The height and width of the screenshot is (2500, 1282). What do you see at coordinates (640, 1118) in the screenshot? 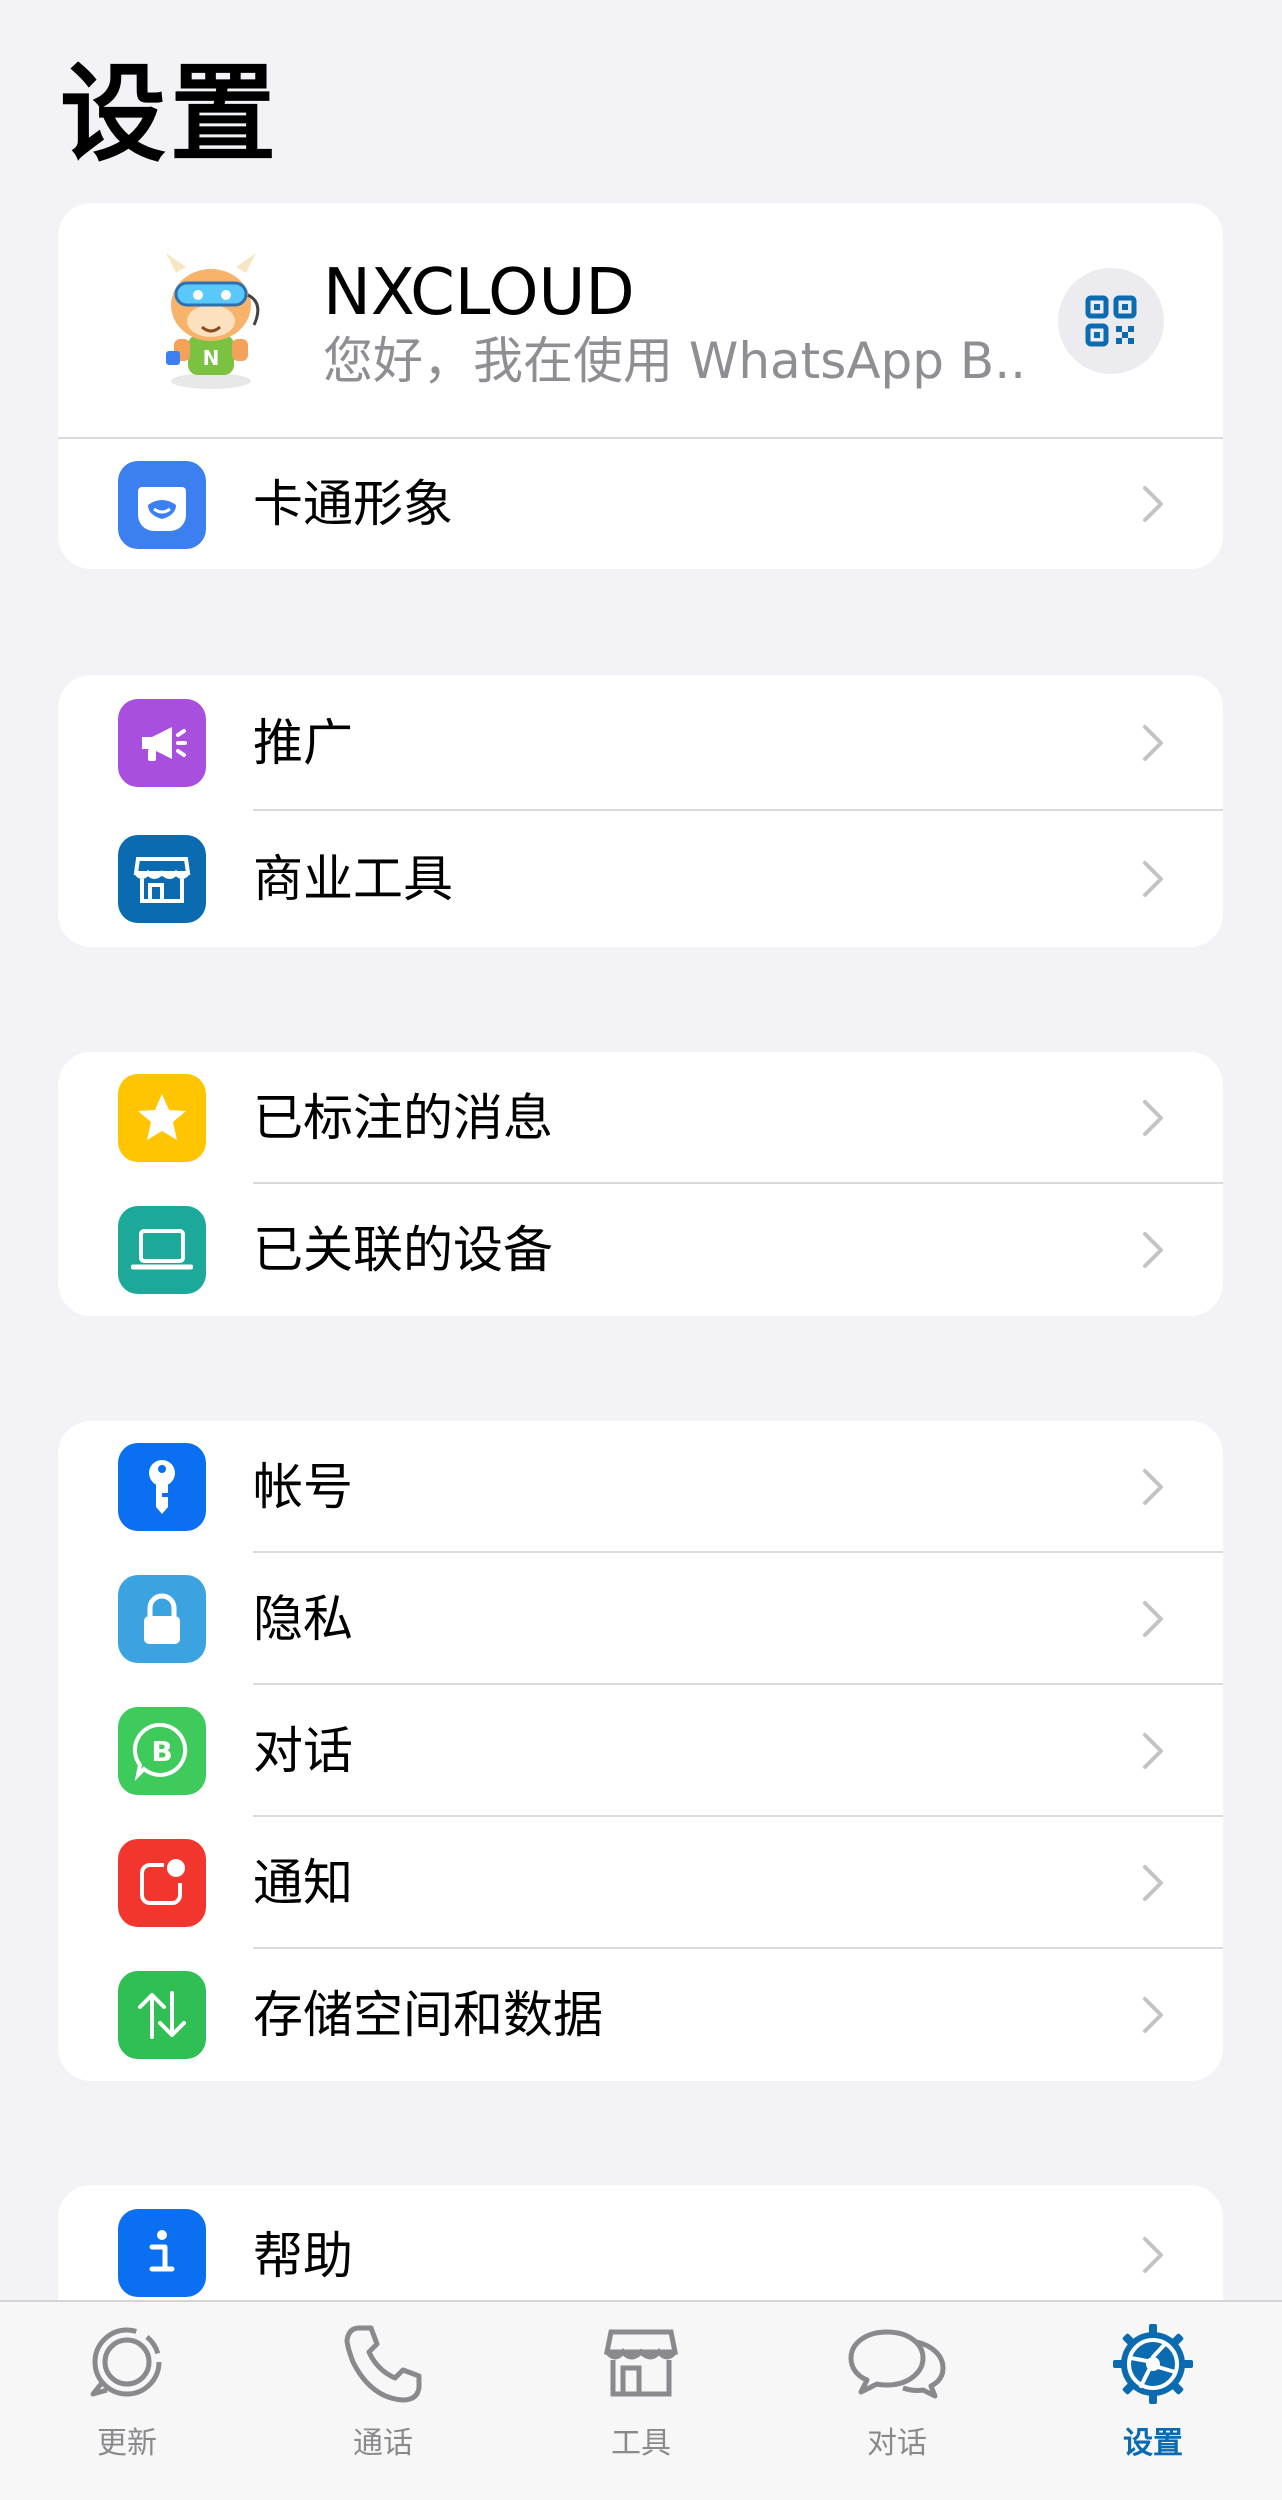
I see `settings-item-starred: 已标注的消息` at bounding box center [640, 1118].